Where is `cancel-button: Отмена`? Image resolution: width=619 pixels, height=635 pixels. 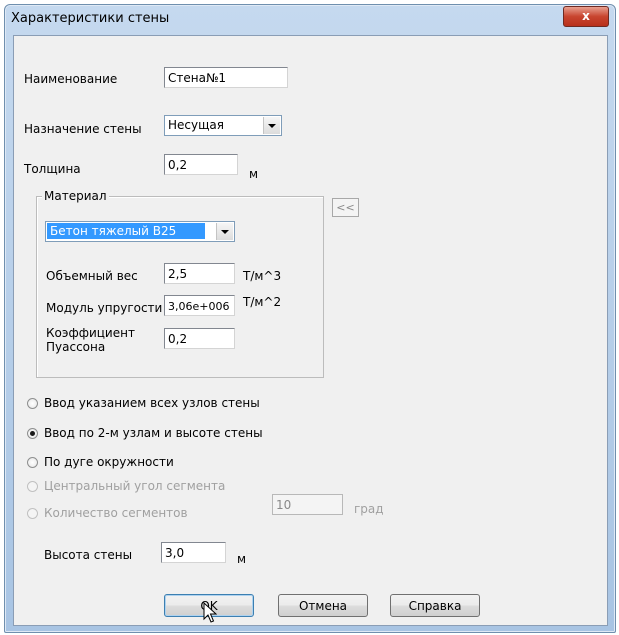 cancel-button: Отмена is located at coordinates (323, 605).